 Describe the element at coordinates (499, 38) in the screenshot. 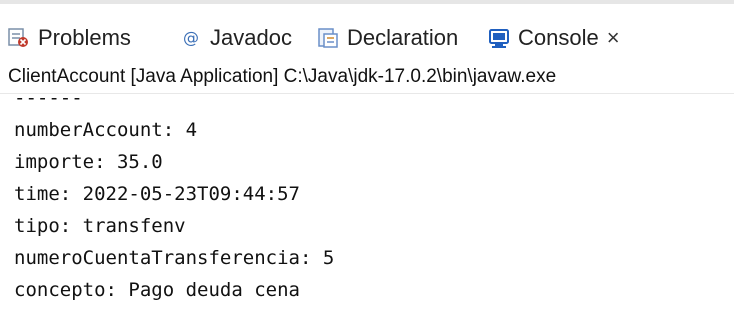

I see `console-icon` at that location.